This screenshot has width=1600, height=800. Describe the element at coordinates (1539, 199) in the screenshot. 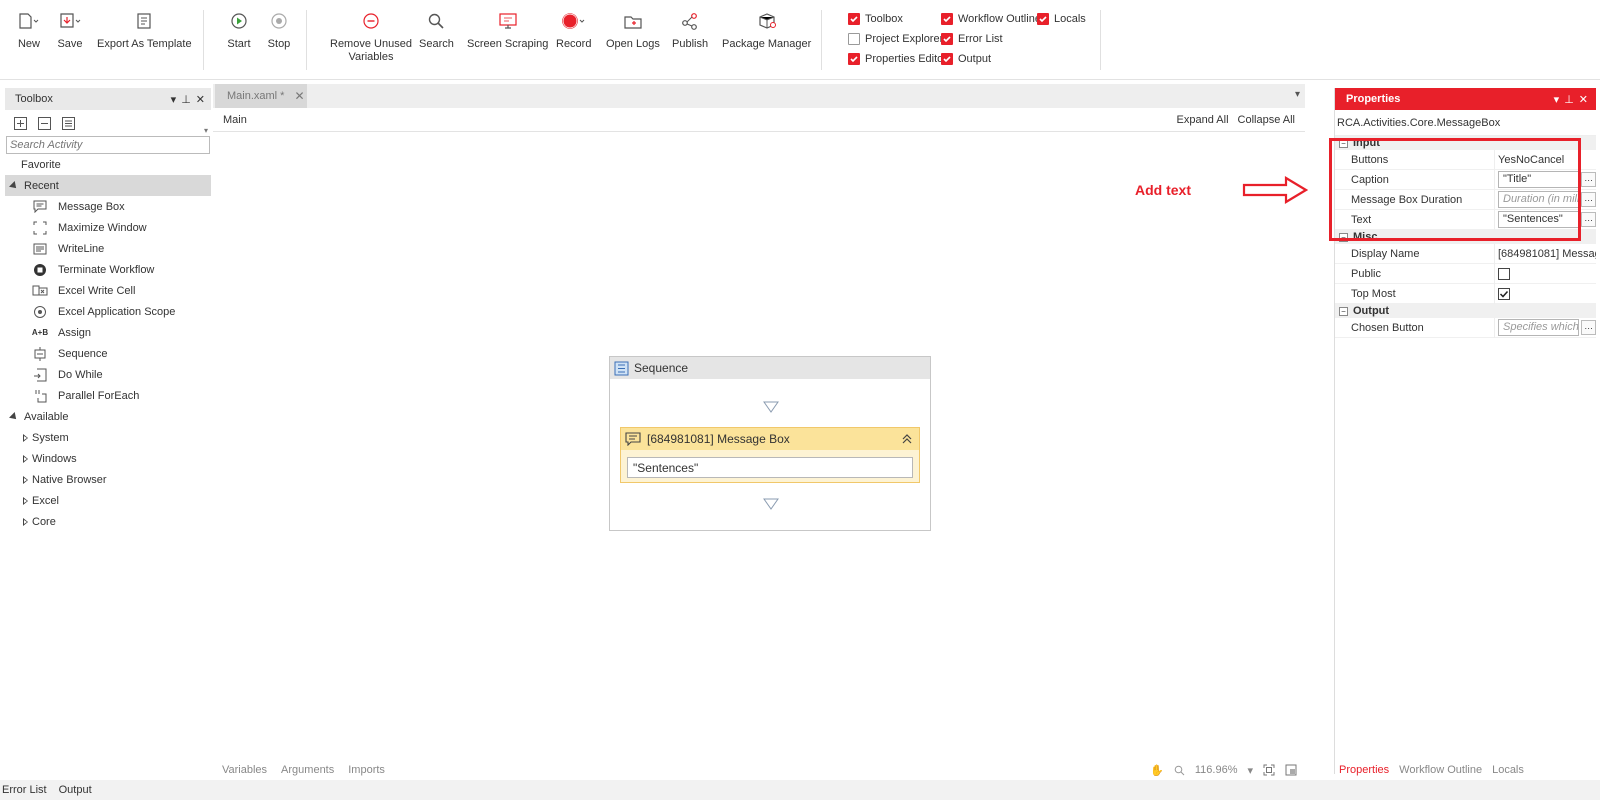

I see `duration-input: Duration (in mill` at that location.